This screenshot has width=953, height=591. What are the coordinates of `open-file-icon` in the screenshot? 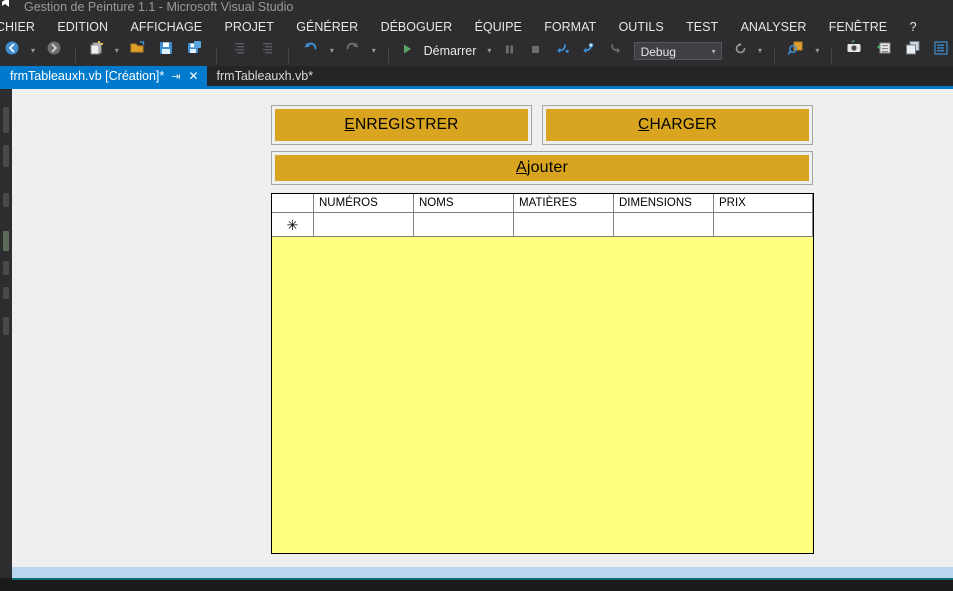 It's located at (138, 51).